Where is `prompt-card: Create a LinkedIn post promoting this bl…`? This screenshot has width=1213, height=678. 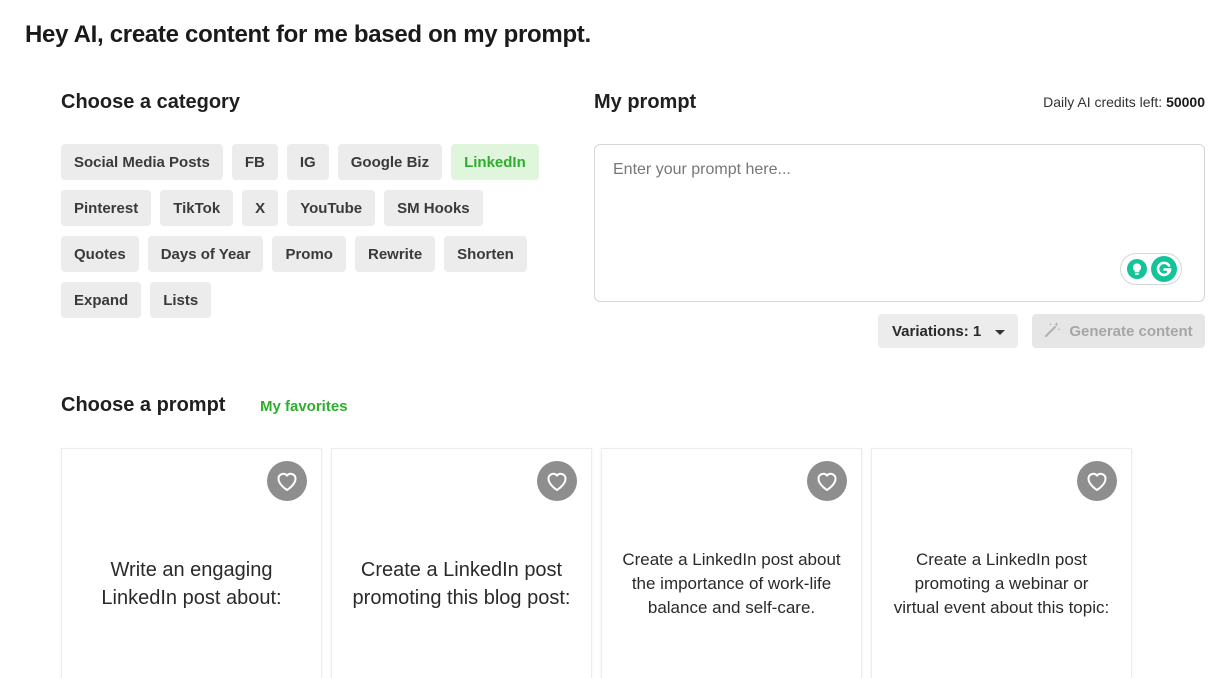 prompt-card: Create a LinkedIn post promoting this bl… is located at coordinates (461, 563).